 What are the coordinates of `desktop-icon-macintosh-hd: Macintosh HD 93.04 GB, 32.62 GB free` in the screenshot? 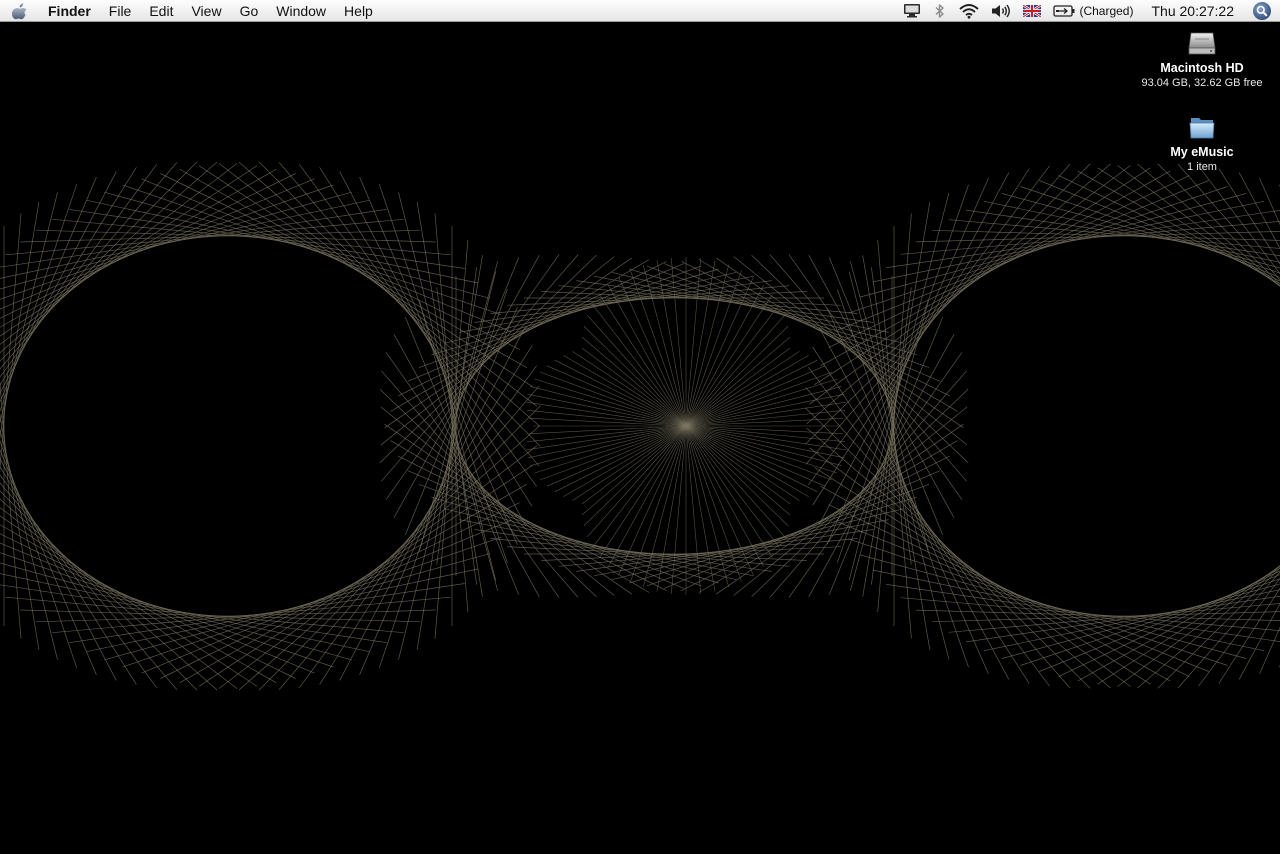 It's located at (1202, 59).